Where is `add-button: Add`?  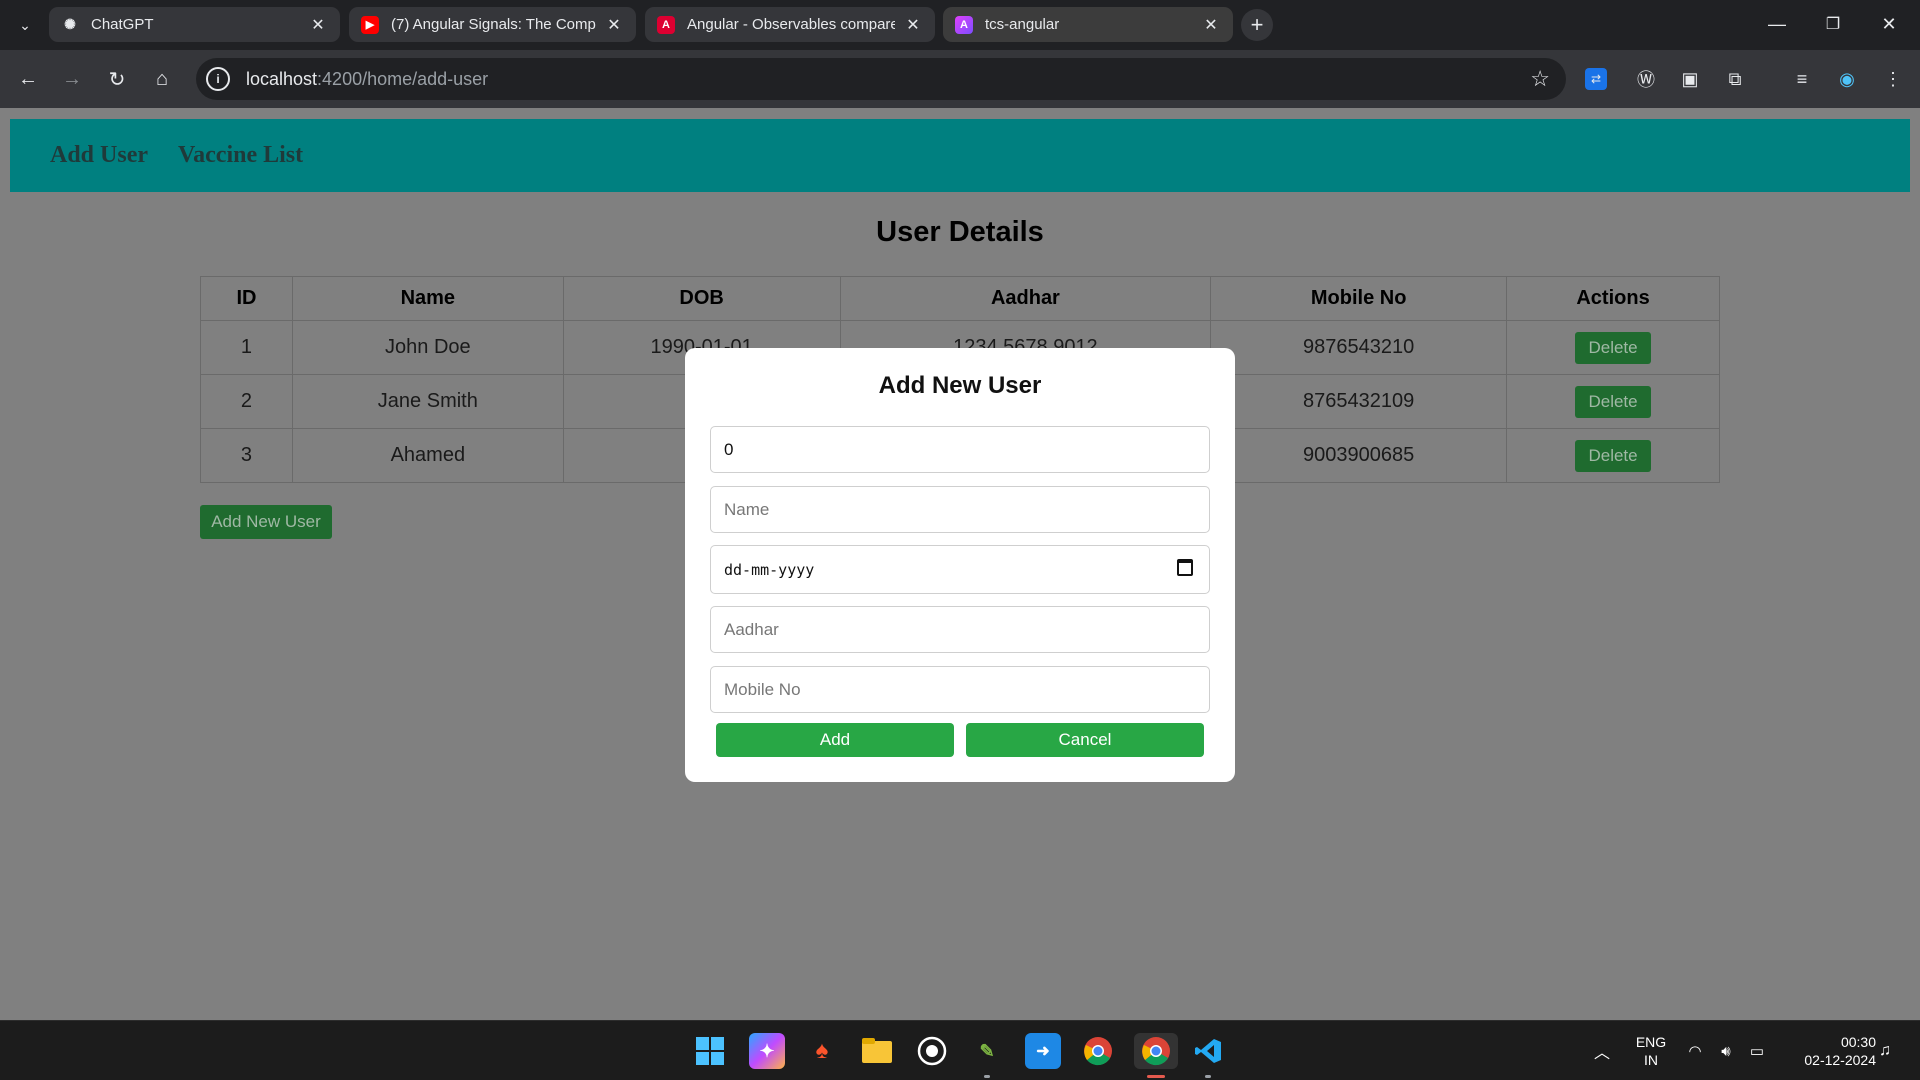 add-button: Add is located at coordinates (835, 740).